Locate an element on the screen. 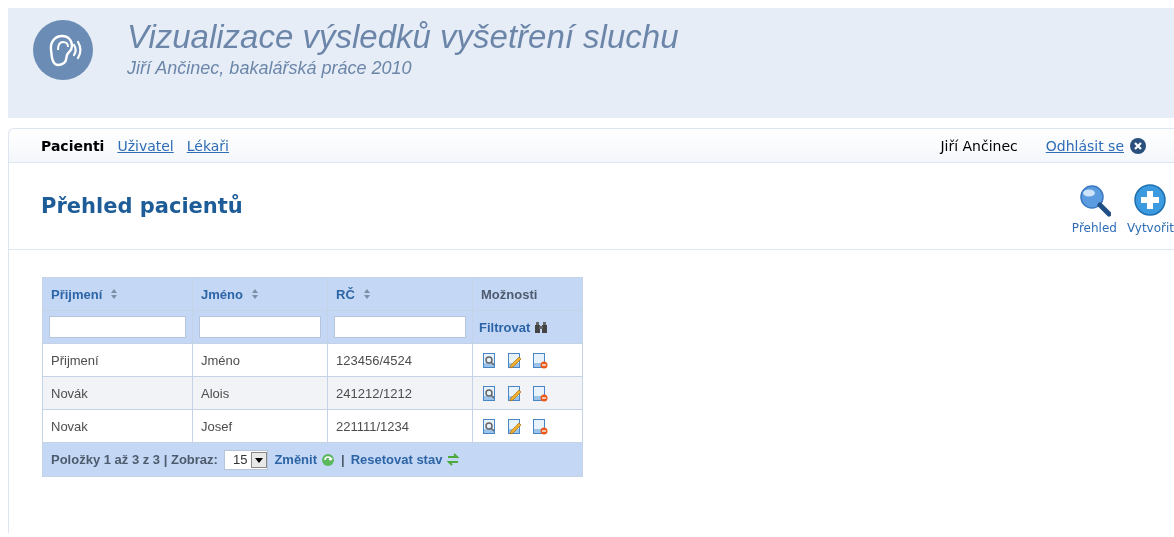 The height and width of the screenshot is (537, 1174). refresh-icon is located at coordinates (328, 459).